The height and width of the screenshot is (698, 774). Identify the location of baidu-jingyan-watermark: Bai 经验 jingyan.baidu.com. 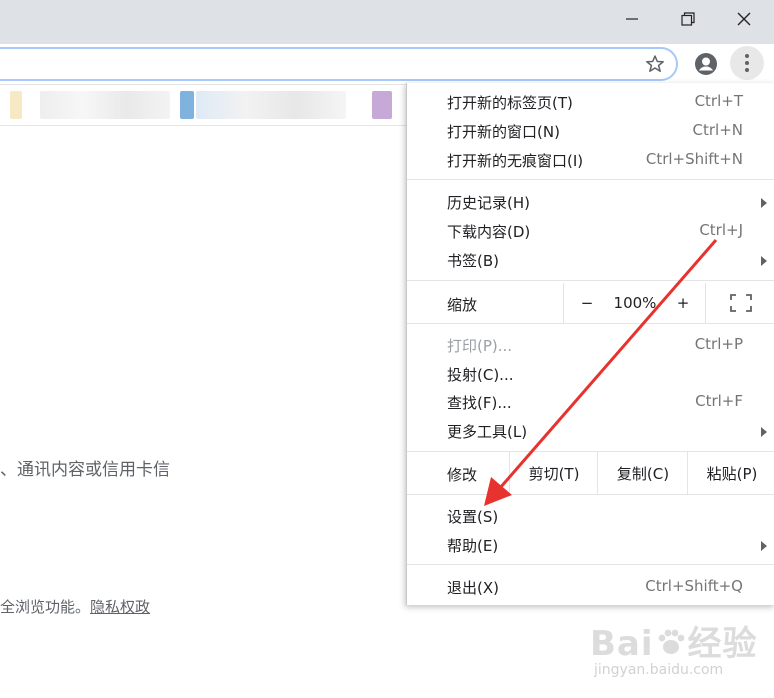
(680, 652).